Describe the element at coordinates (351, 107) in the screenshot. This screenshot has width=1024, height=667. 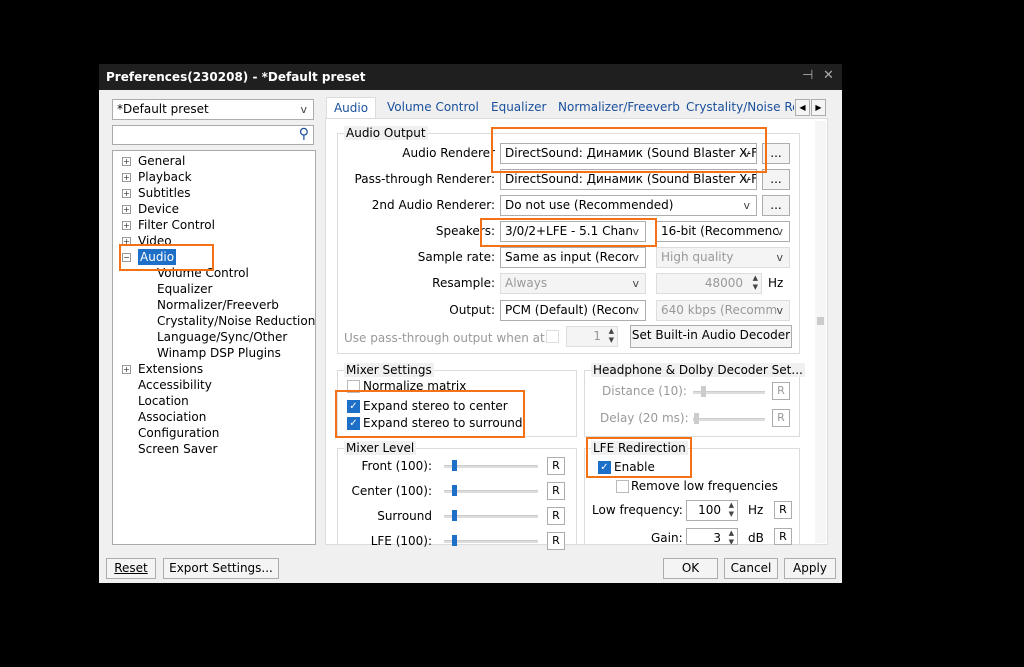
I see `tab-audio: Audio` at that location.